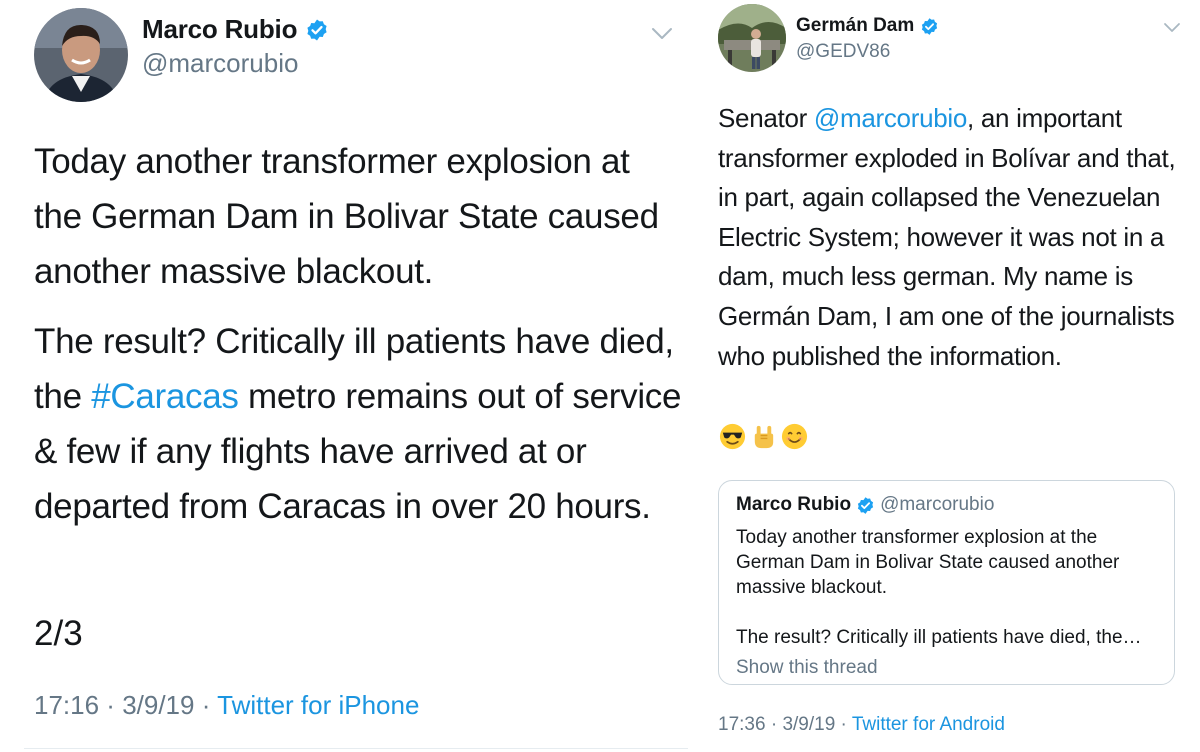 The width and height of the screenshot is (1200, 752). What do you see at coordinates (66, 705) in the screenshot?
I see `tweet-time: 17:16` at bounding box center [66, 705].